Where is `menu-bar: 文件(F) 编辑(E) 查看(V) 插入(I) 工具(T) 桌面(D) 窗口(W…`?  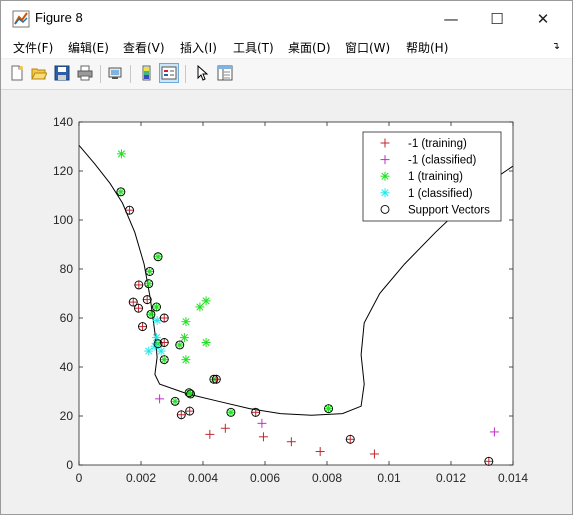
menu-bar: 文件(F) 编辑(E) 查看(V) 插入(I) 工具(T) 桌面(D) 窗口(W… is located at coordinates (286, 47).